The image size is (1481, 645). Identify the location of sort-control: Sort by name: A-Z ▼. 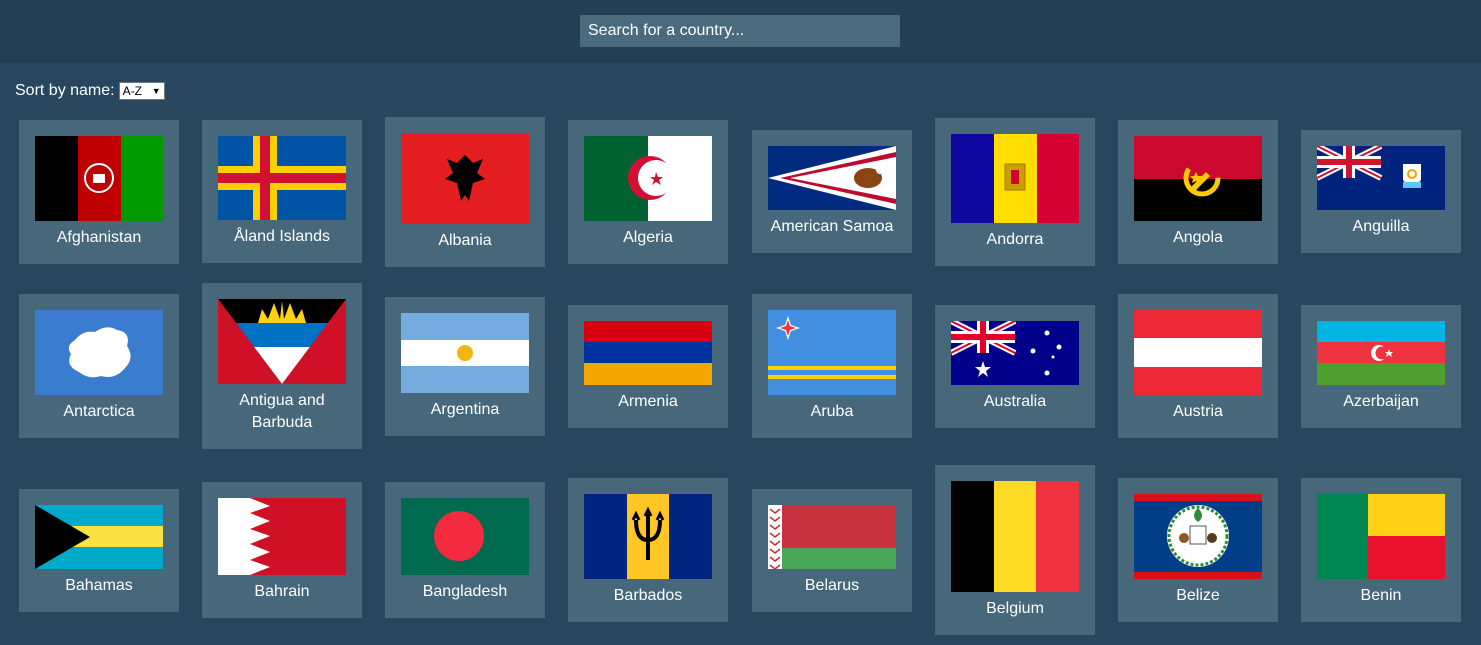
(90, 91).